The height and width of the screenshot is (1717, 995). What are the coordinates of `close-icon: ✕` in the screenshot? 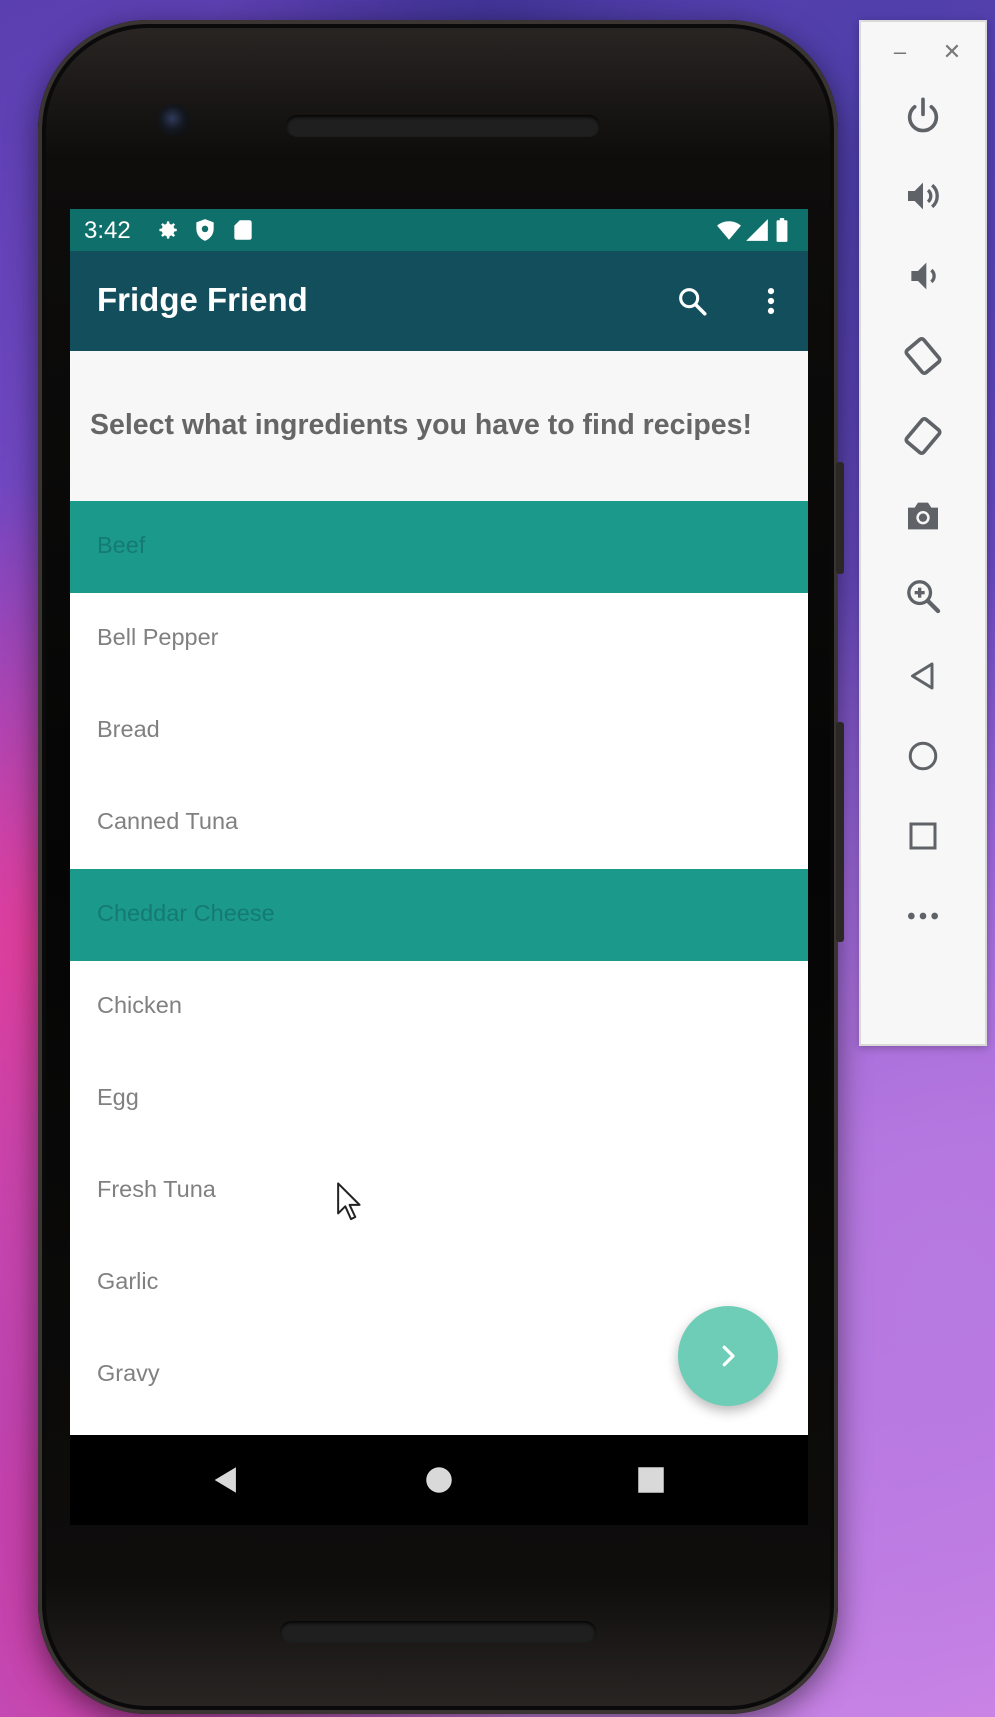 It's located at (952, 51).